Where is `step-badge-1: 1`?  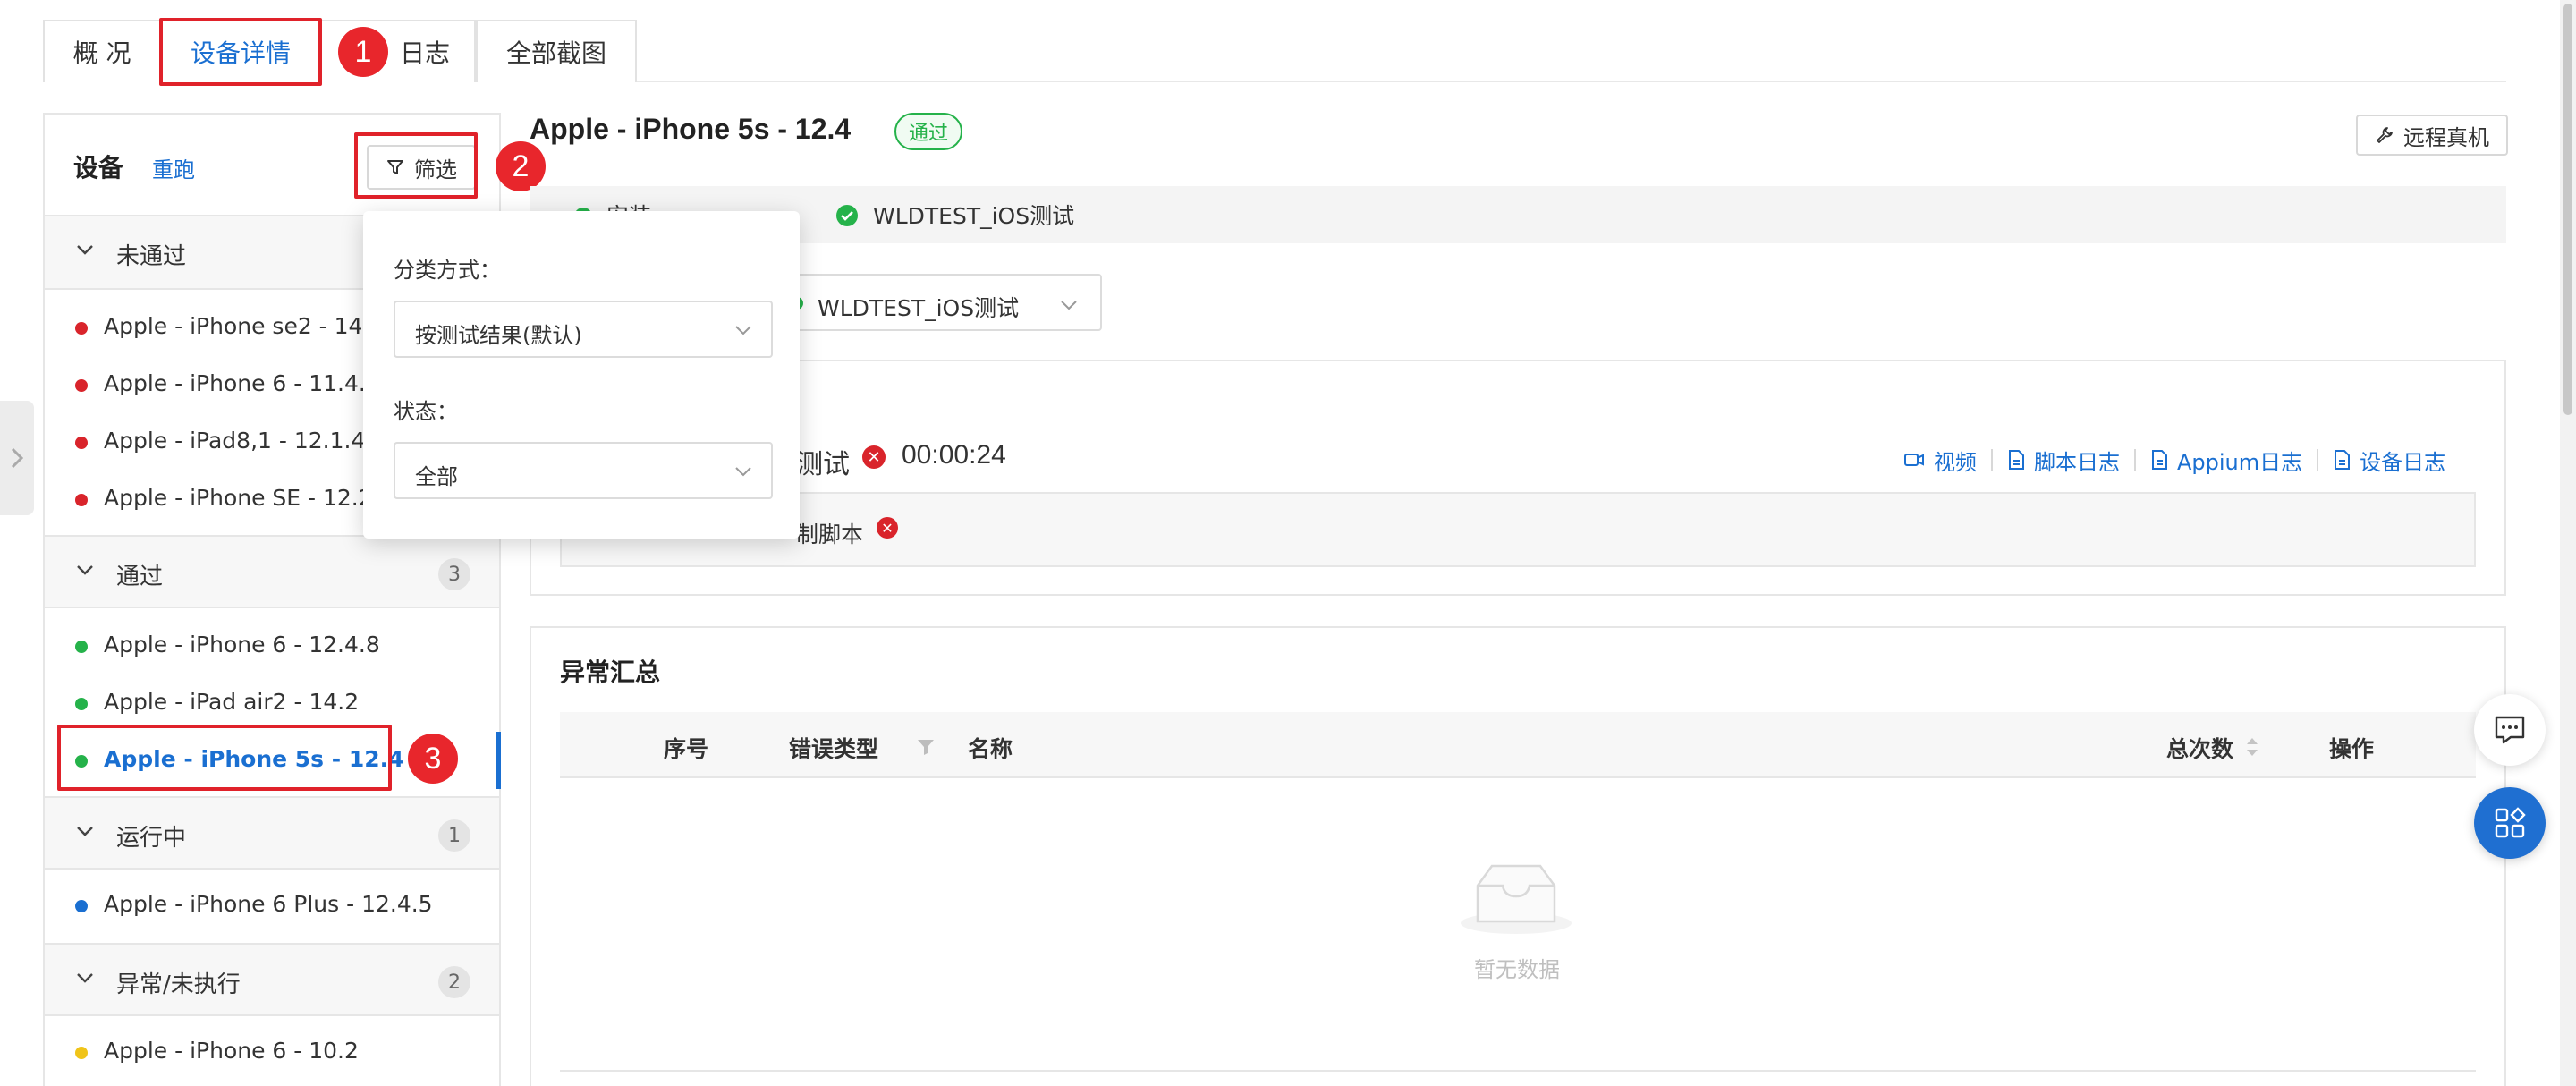
step-badge-1: 1 is located at coordinates (363, 52).